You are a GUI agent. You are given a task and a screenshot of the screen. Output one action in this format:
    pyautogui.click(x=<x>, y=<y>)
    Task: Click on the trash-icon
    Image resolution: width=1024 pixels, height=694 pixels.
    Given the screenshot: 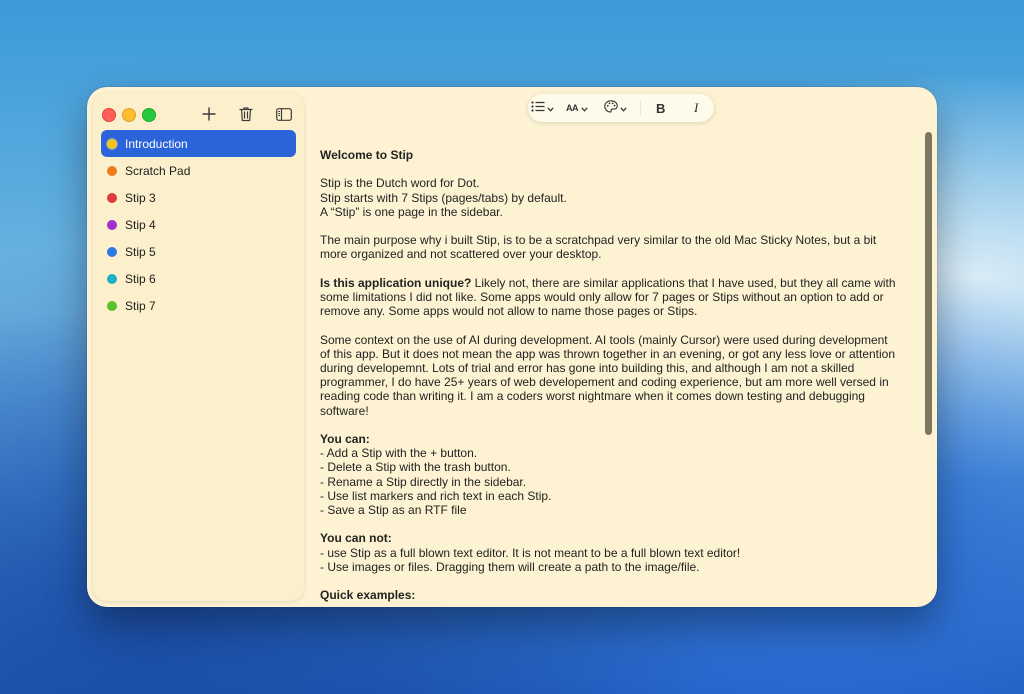 What is the action you would take?
    pyautogui.click(x=246, y=114)
    